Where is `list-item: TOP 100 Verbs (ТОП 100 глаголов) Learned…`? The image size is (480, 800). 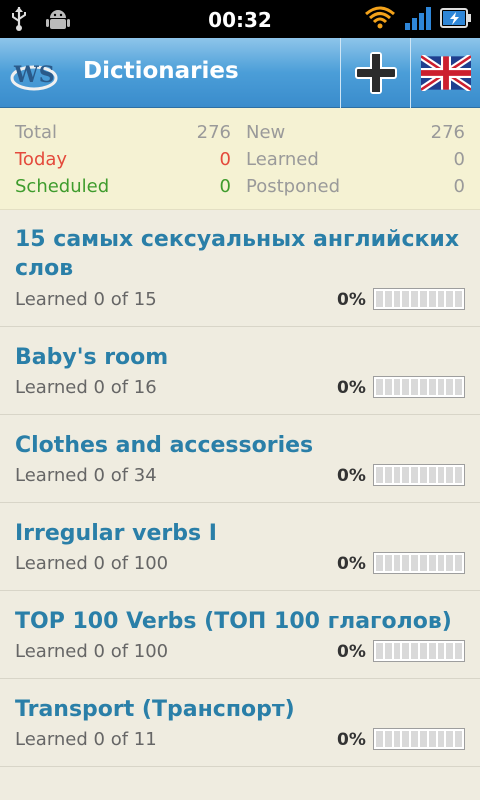 list-item: TOP 100 Verbs (ТОП 100 глаголов) Learned… is located at coordinates (240, 635).